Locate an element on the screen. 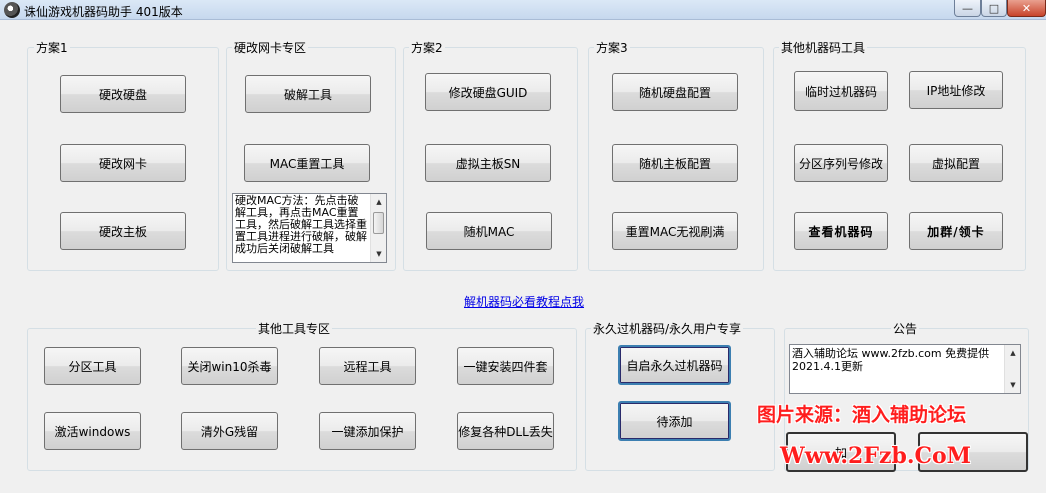 This screenshot has height=493, width=1046. notice-label: 公告 is located at coordinates (905, 328).